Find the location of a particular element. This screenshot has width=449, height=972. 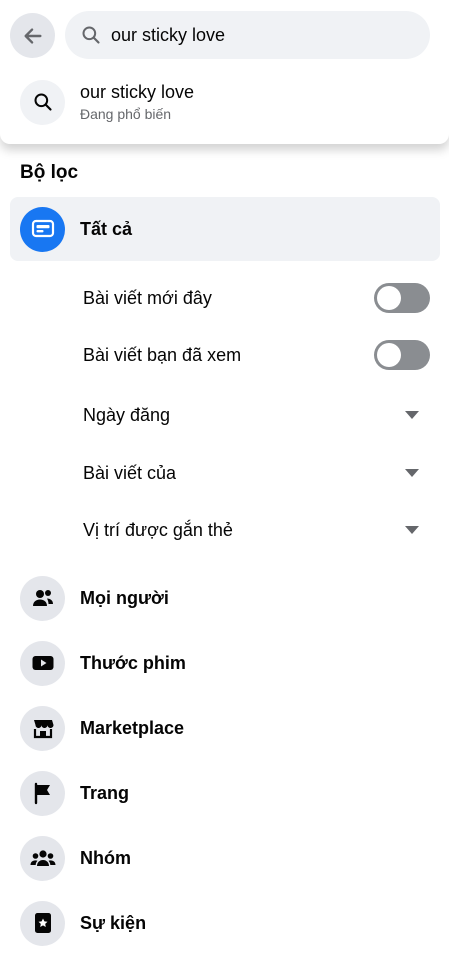

suggestion-title: our sticky love is located at coordinates (137, 92).